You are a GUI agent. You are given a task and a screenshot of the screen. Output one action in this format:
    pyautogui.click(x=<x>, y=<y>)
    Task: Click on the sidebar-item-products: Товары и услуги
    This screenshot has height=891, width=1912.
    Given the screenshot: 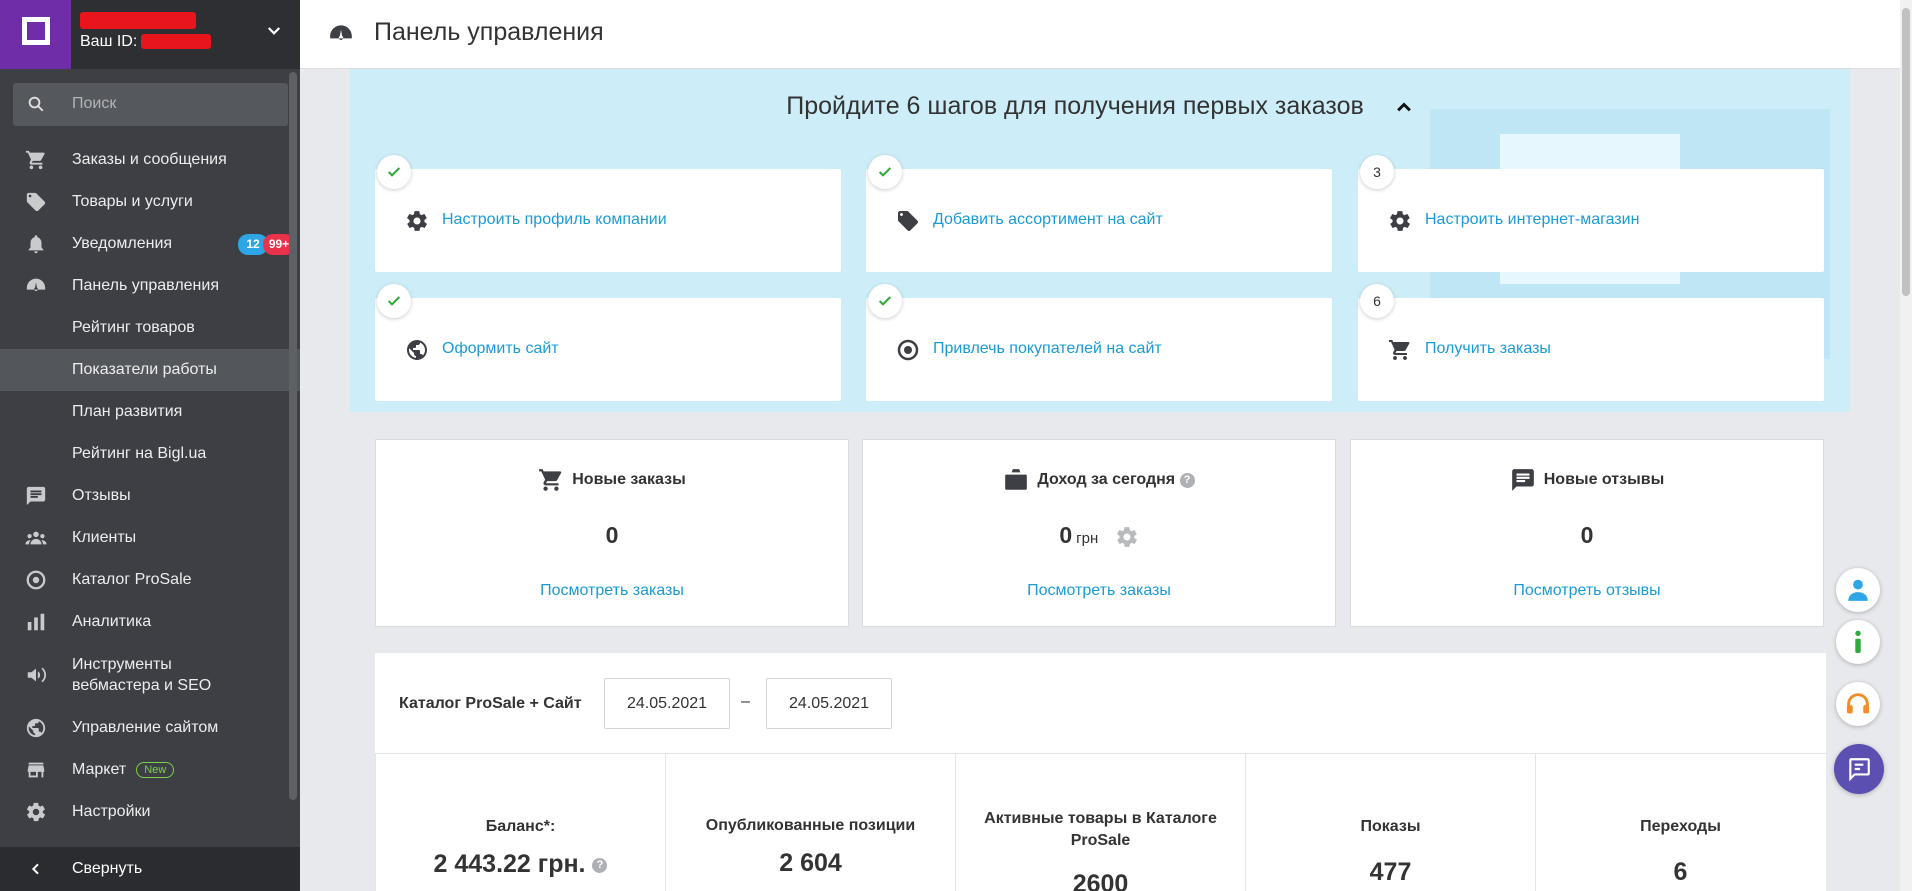 What is the action you would take?
    pyautogui.click(x=150, y=202)
    